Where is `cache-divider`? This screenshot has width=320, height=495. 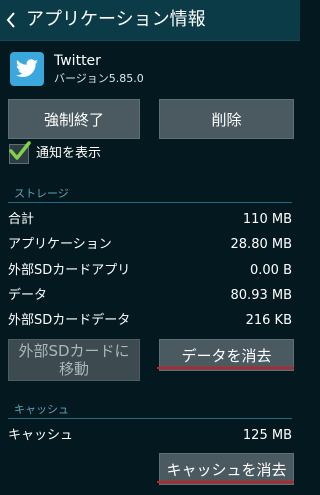 cache-divider is located at coordinates (150, 418).